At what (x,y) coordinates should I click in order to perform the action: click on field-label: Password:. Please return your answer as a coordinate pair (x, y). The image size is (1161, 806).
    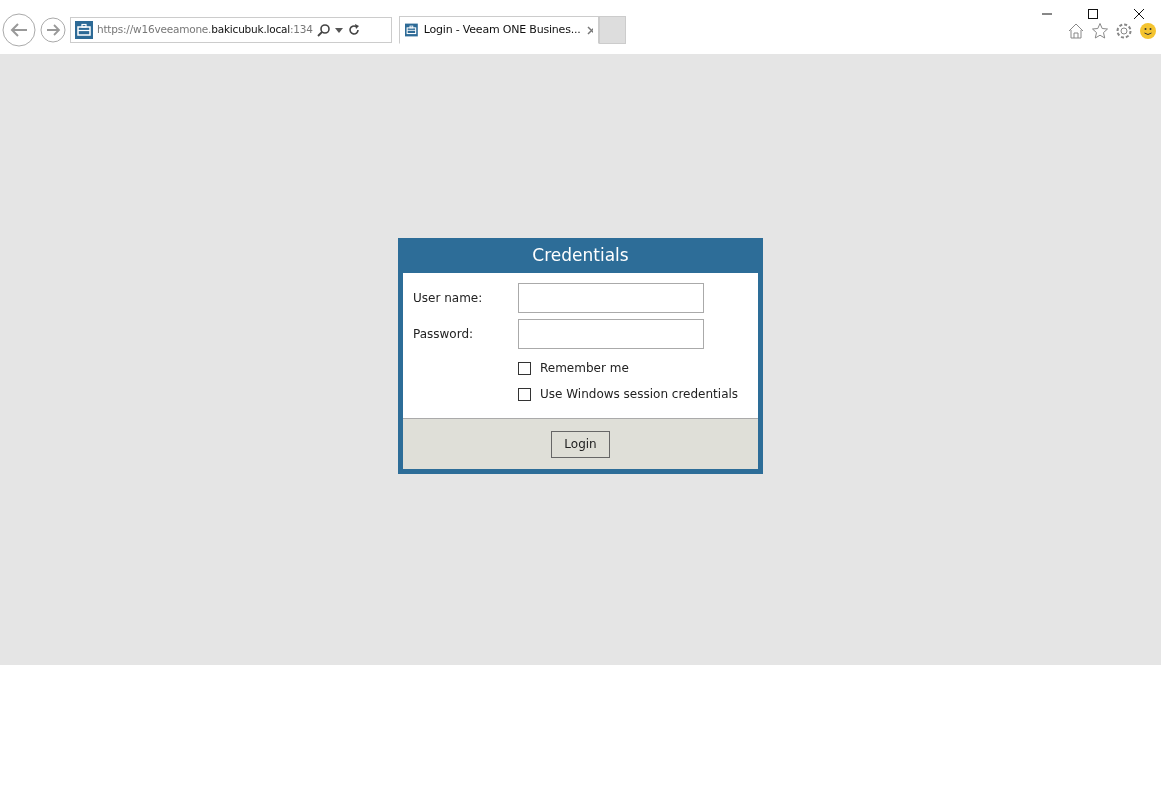
    Looking at the image, I should click on (444, 334).